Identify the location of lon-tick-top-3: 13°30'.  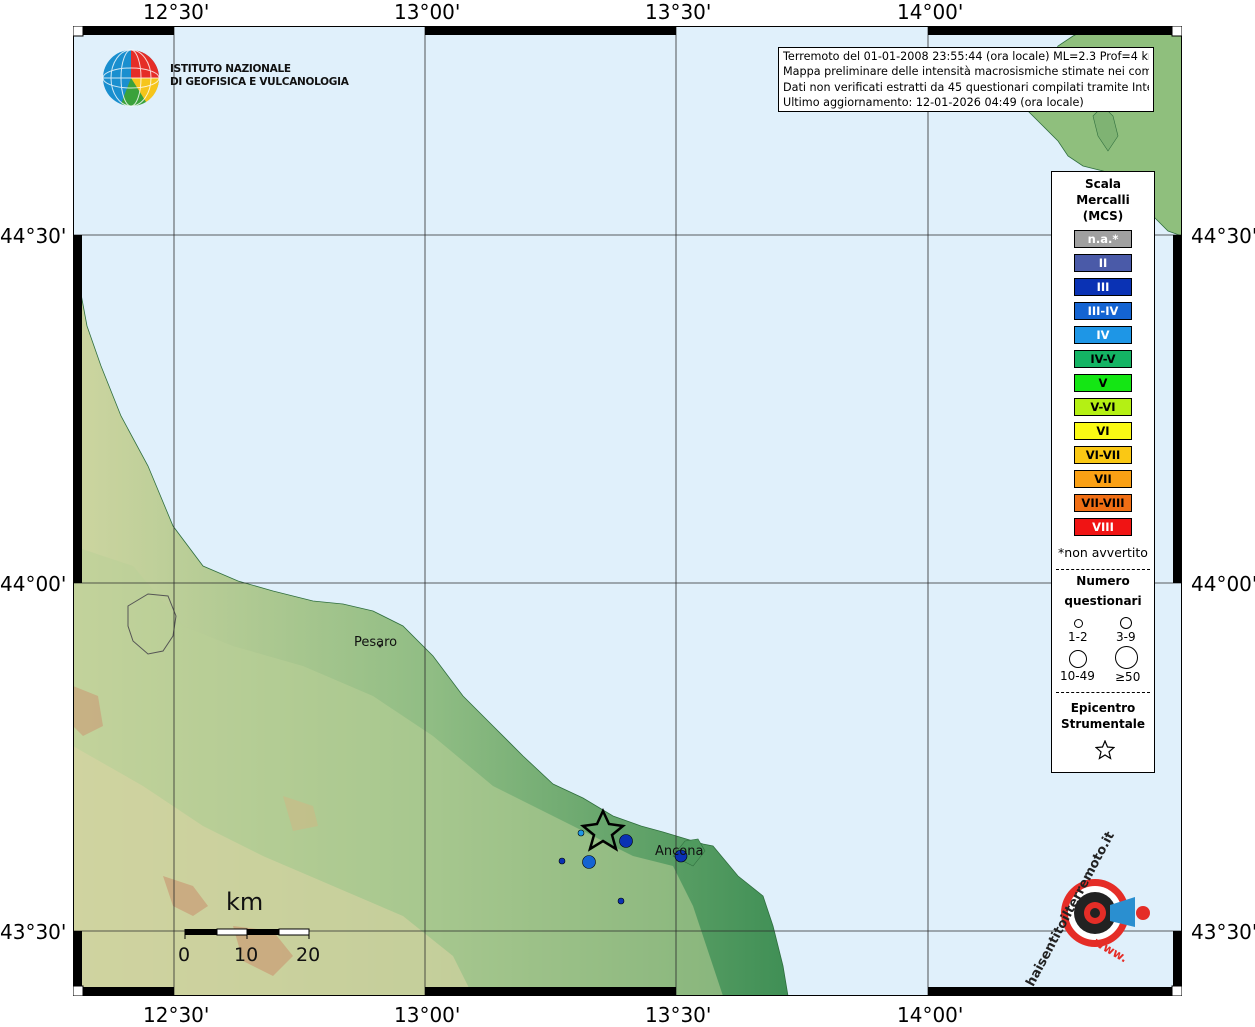
(678, 12).